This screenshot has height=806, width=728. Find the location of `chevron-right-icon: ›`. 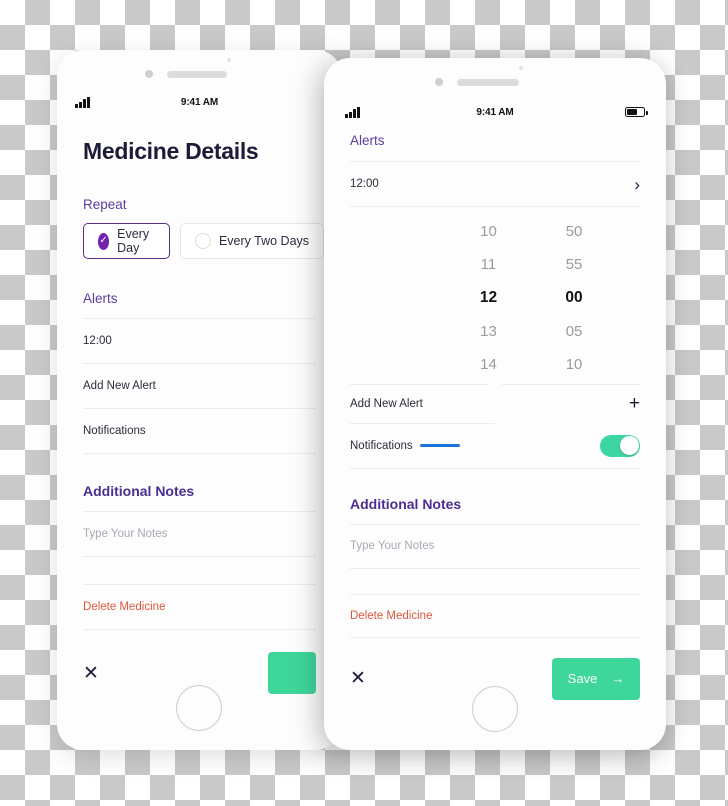

chevron-right-icon: › is located at coordinates (637, 184).